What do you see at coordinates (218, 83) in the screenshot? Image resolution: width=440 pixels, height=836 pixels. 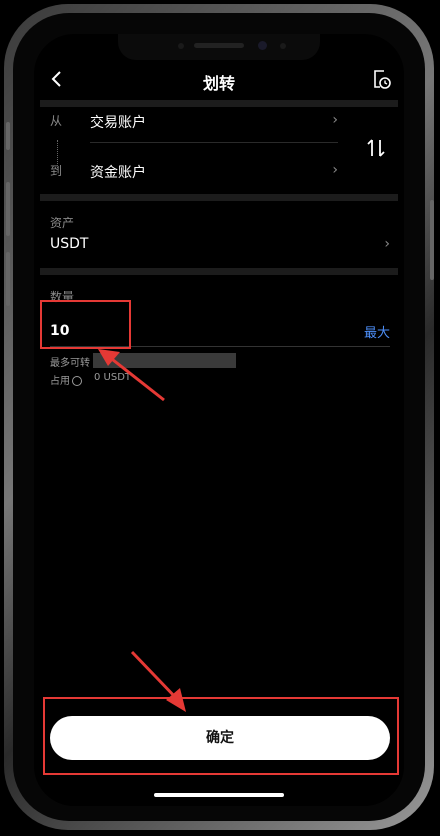 I see `page-title: 划转` at bounding box center [218, 83].